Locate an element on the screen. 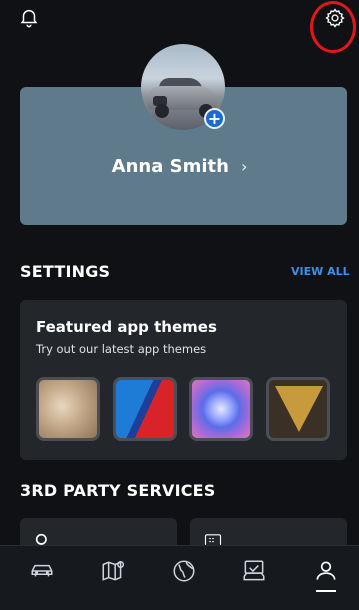 The height and width of the screenshot is (610, 359). profile-name-row: Anna Smith › is located at coordinates (179, 166).